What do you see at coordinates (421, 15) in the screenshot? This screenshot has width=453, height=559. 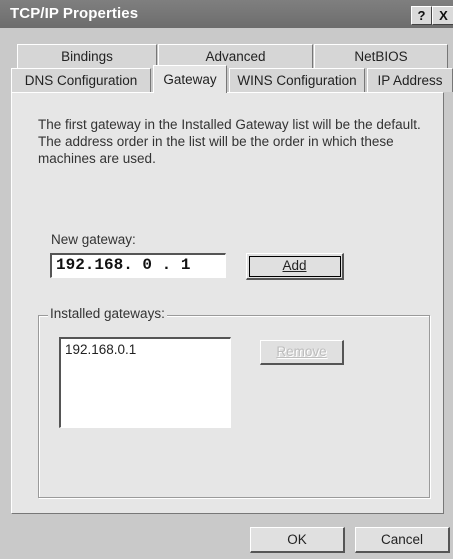 I see `help-icon: ?` at bounding box center [421, 15].